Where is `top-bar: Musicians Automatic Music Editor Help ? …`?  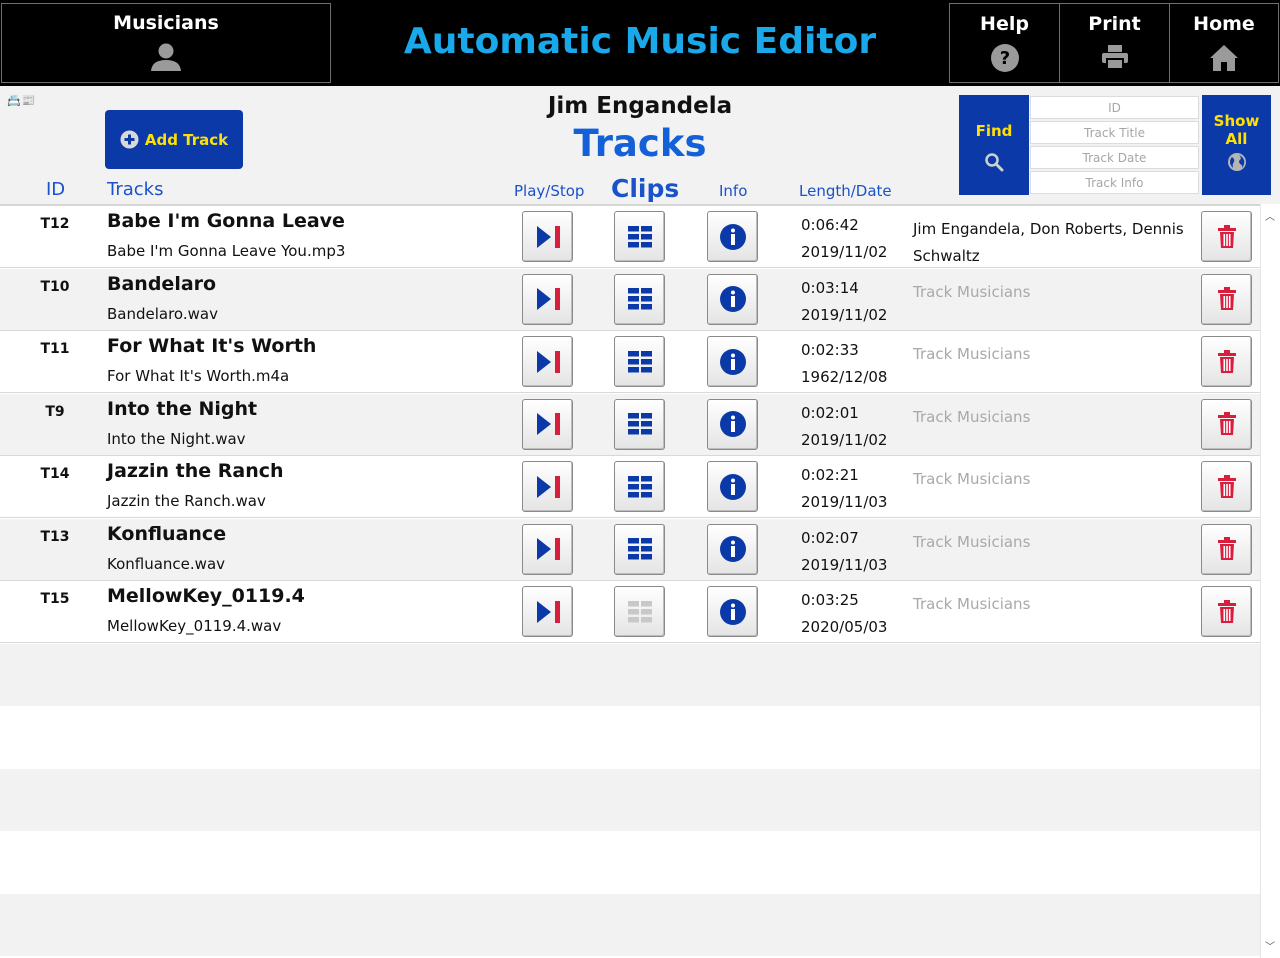 top-bar: Musicians Automatic Music Editor Help ? … is located at coordinates (640, 43).